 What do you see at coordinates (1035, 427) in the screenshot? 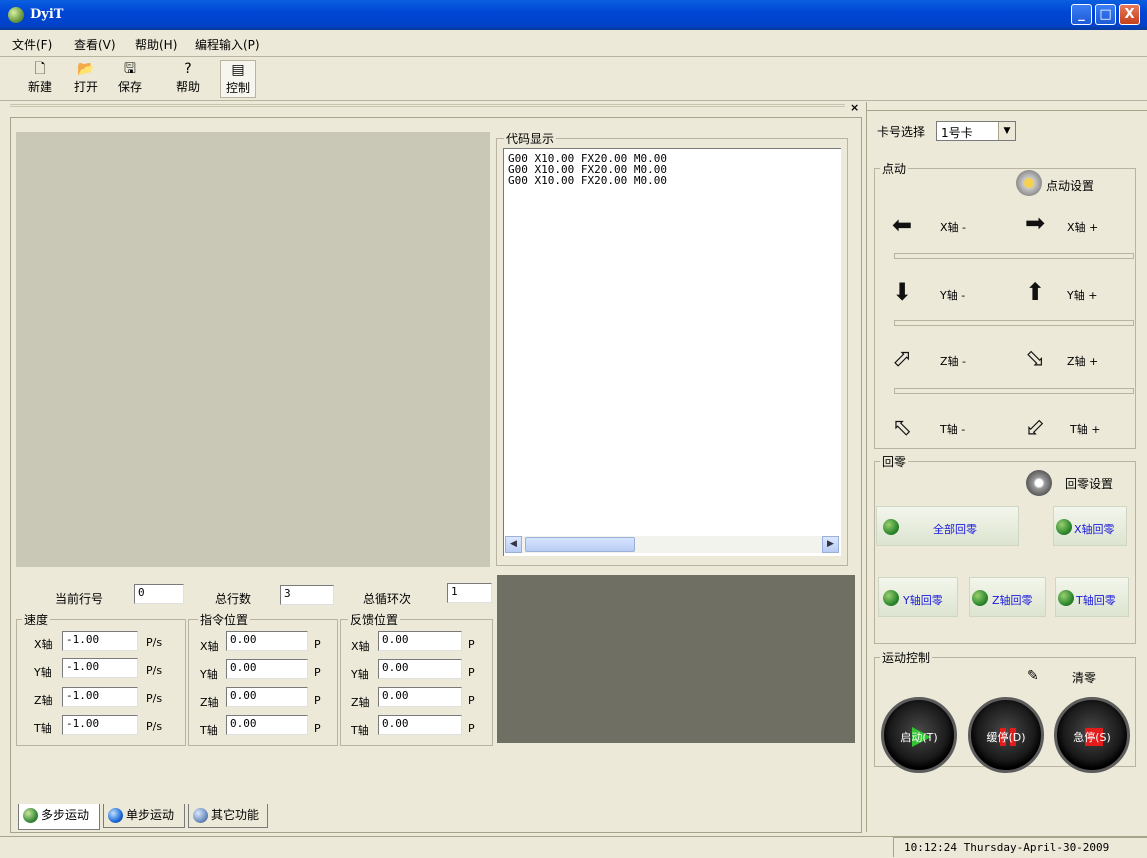
I see `arrow-down-left-icon: ⬃` at bounding box center [1035, 427].